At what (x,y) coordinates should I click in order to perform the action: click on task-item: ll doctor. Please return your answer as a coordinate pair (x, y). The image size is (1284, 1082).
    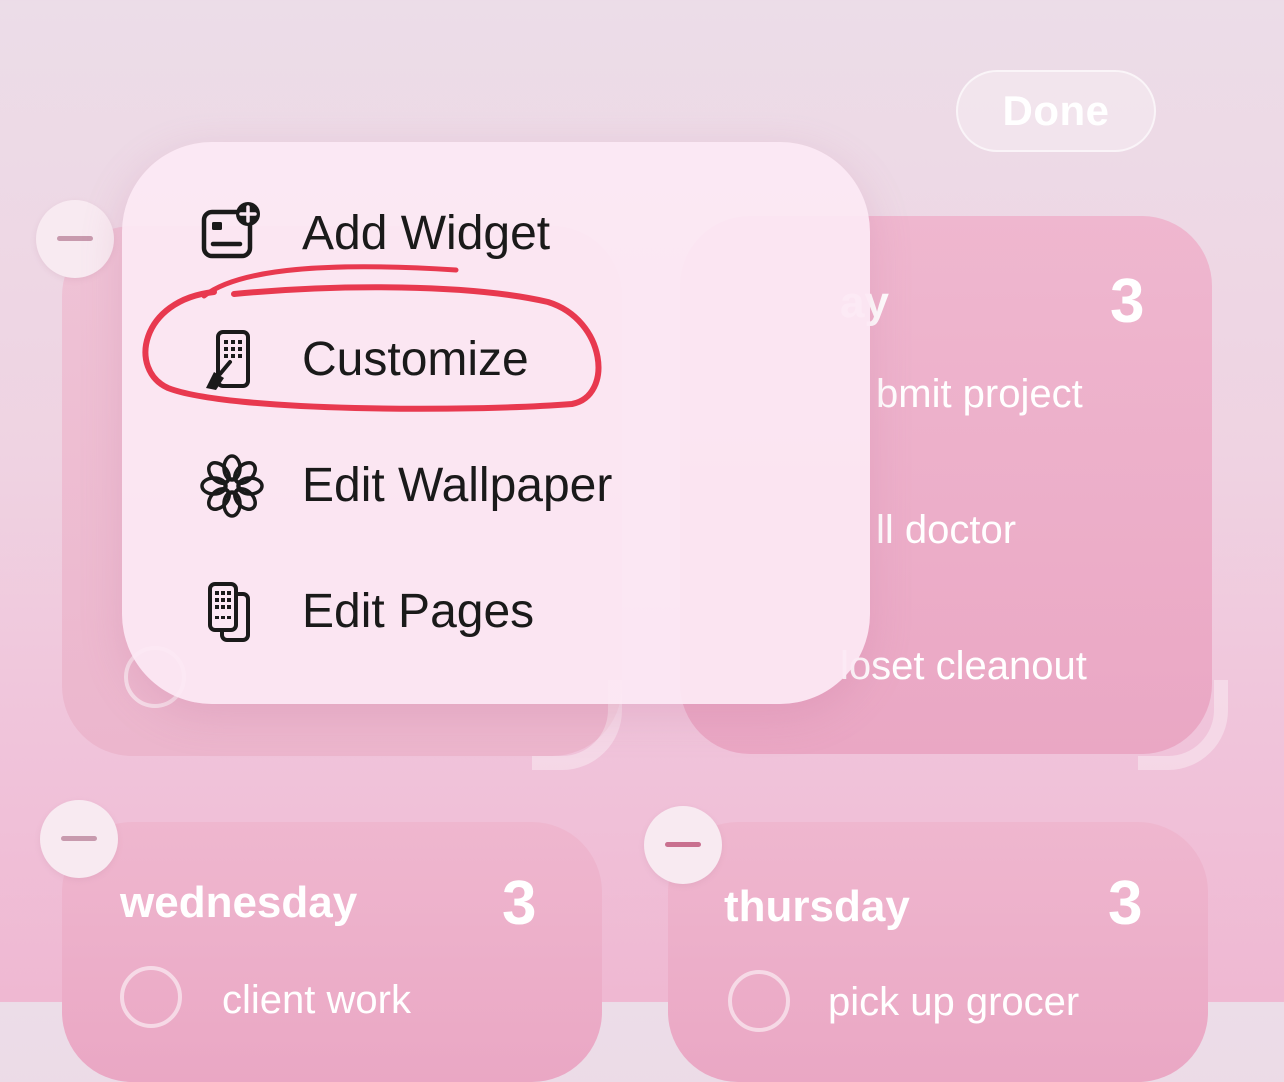
    Looking at the image, I should click on (946, 530).